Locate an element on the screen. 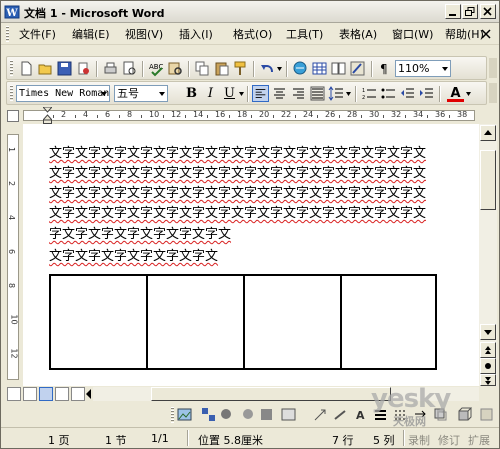 The image size is (500, 449). print-preview-icon is located at coordinates (129, 68).